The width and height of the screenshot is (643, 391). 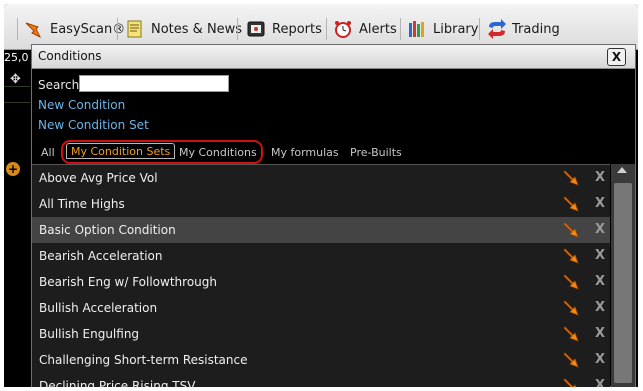 I want to click on annotation-highlight-ring, so click(x=162, y=152).